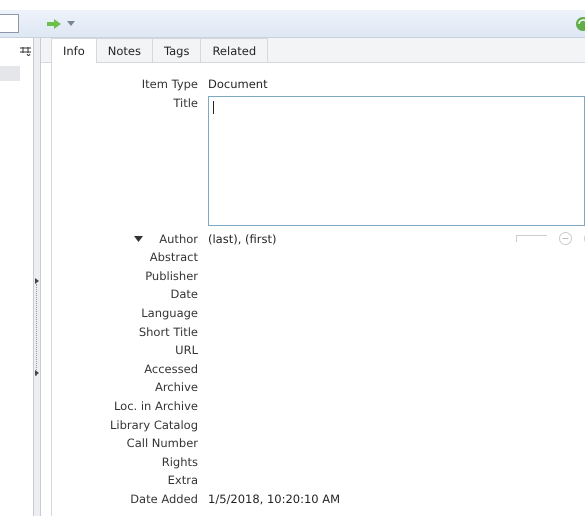 The image size is (585, 516). I want to click on forward-arrow-icon, so click(54, 23).